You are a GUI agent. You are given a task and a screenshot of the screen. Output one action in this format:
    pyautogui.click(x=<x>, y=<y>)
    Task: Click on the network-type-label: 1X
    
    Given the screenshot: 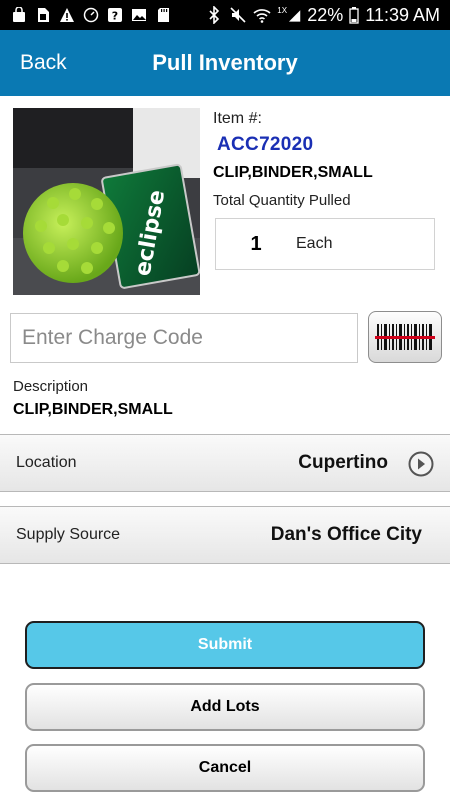 What is the action you would take?
    pyautogui.click(x=282, y=10)
    